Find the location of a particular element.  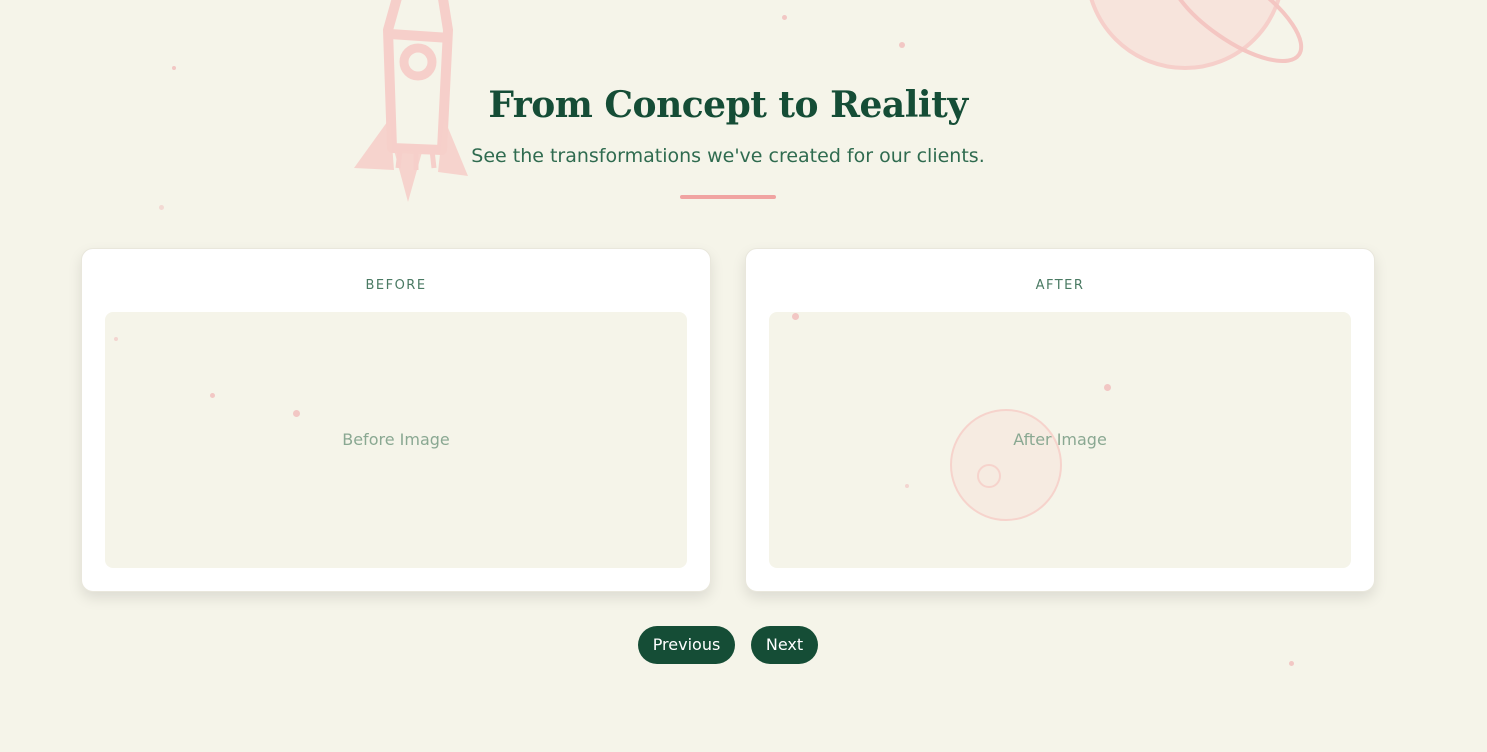

before-image: Before Image is located at coordinates (396, 440).